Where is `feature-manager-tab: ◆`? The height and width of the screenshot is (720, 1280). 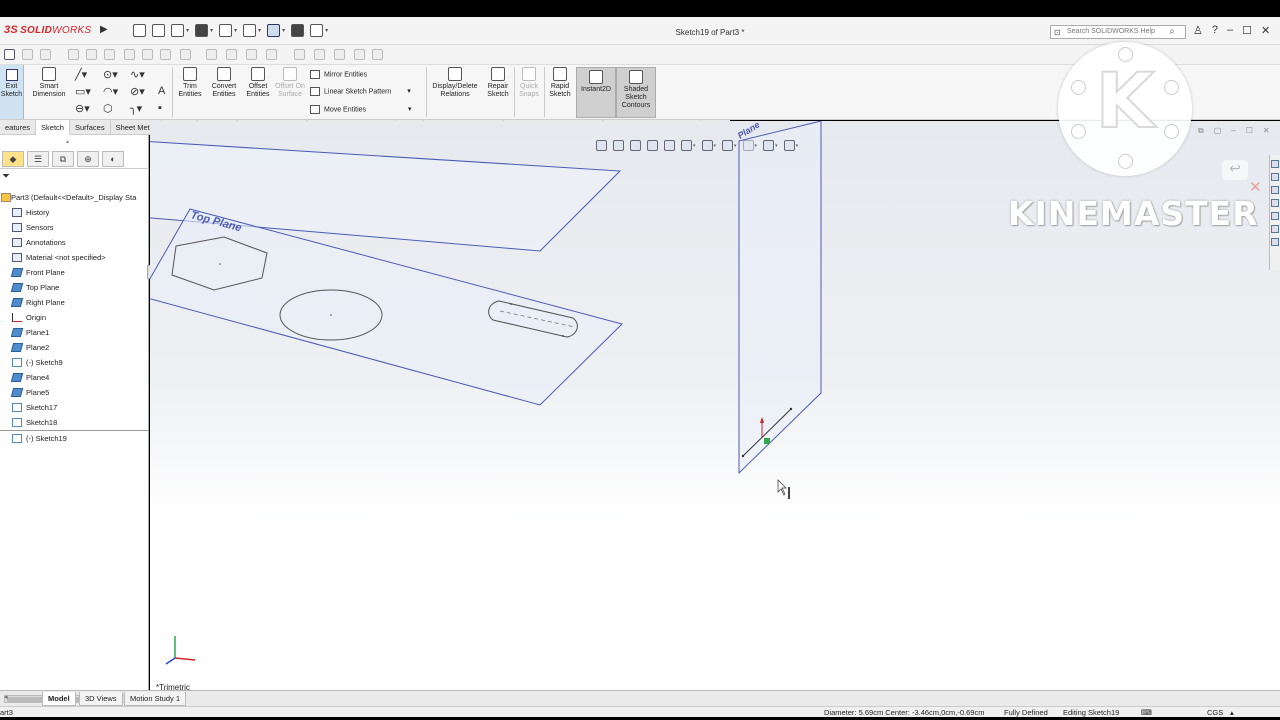
feature-manager-tab: ◆ is located at coordinates (13, 159).